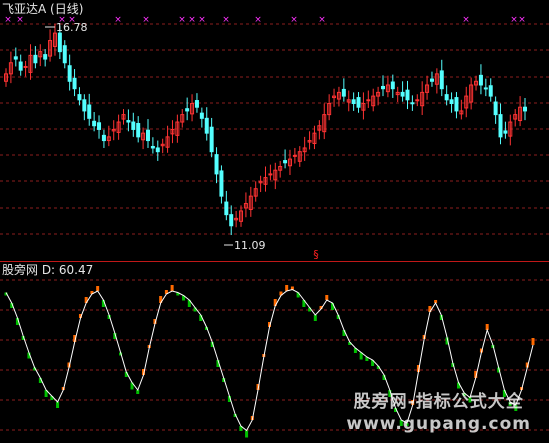 The width and height of the screenshot is (549, 443). I want to click on lower-panel-title: 股旁网 D: 60.47, so click(48, 270).